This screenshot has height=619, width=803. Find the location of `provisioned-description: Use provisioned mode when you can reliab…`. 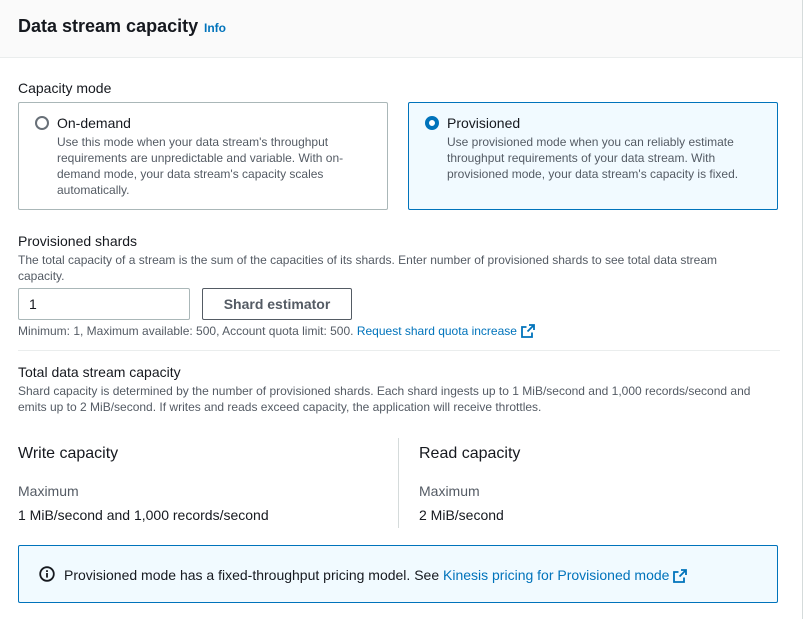

provisioned-description: Use provisioned mode when you can reliab… is located at coordinates (593, 158).